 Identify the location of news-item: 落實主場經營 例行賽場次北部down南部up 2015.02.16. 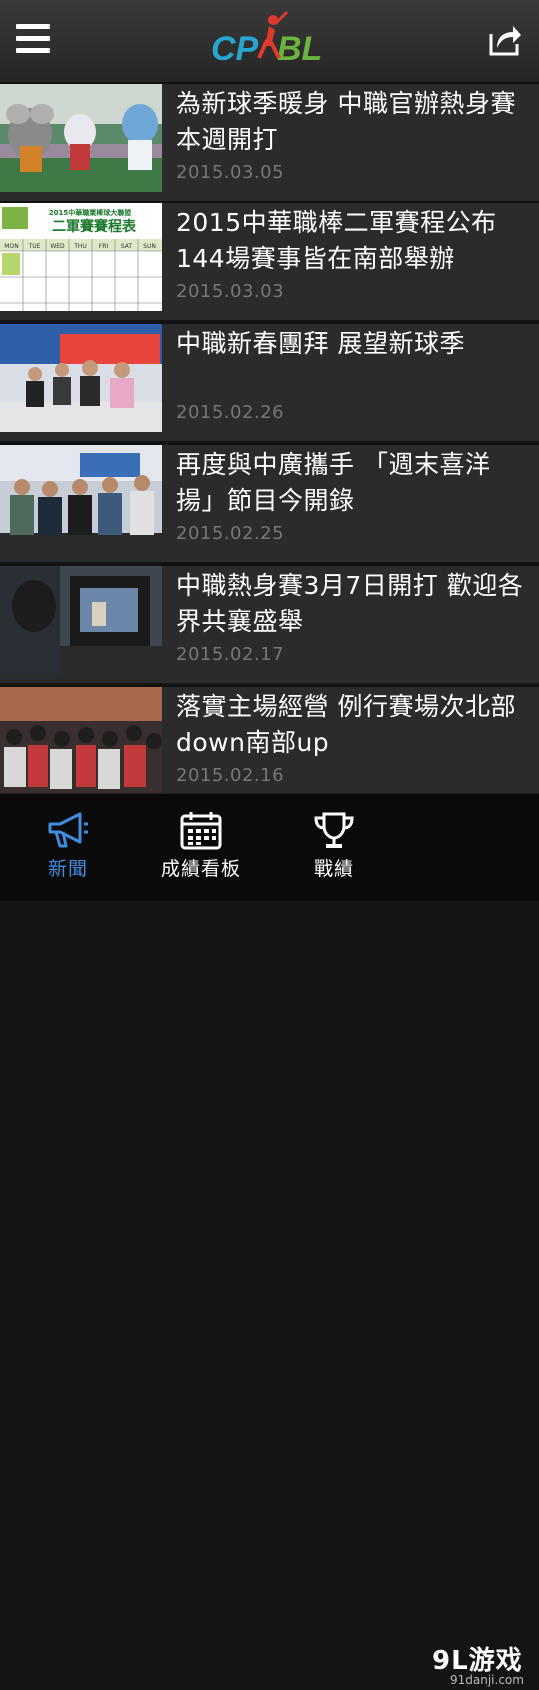
(269, 739).